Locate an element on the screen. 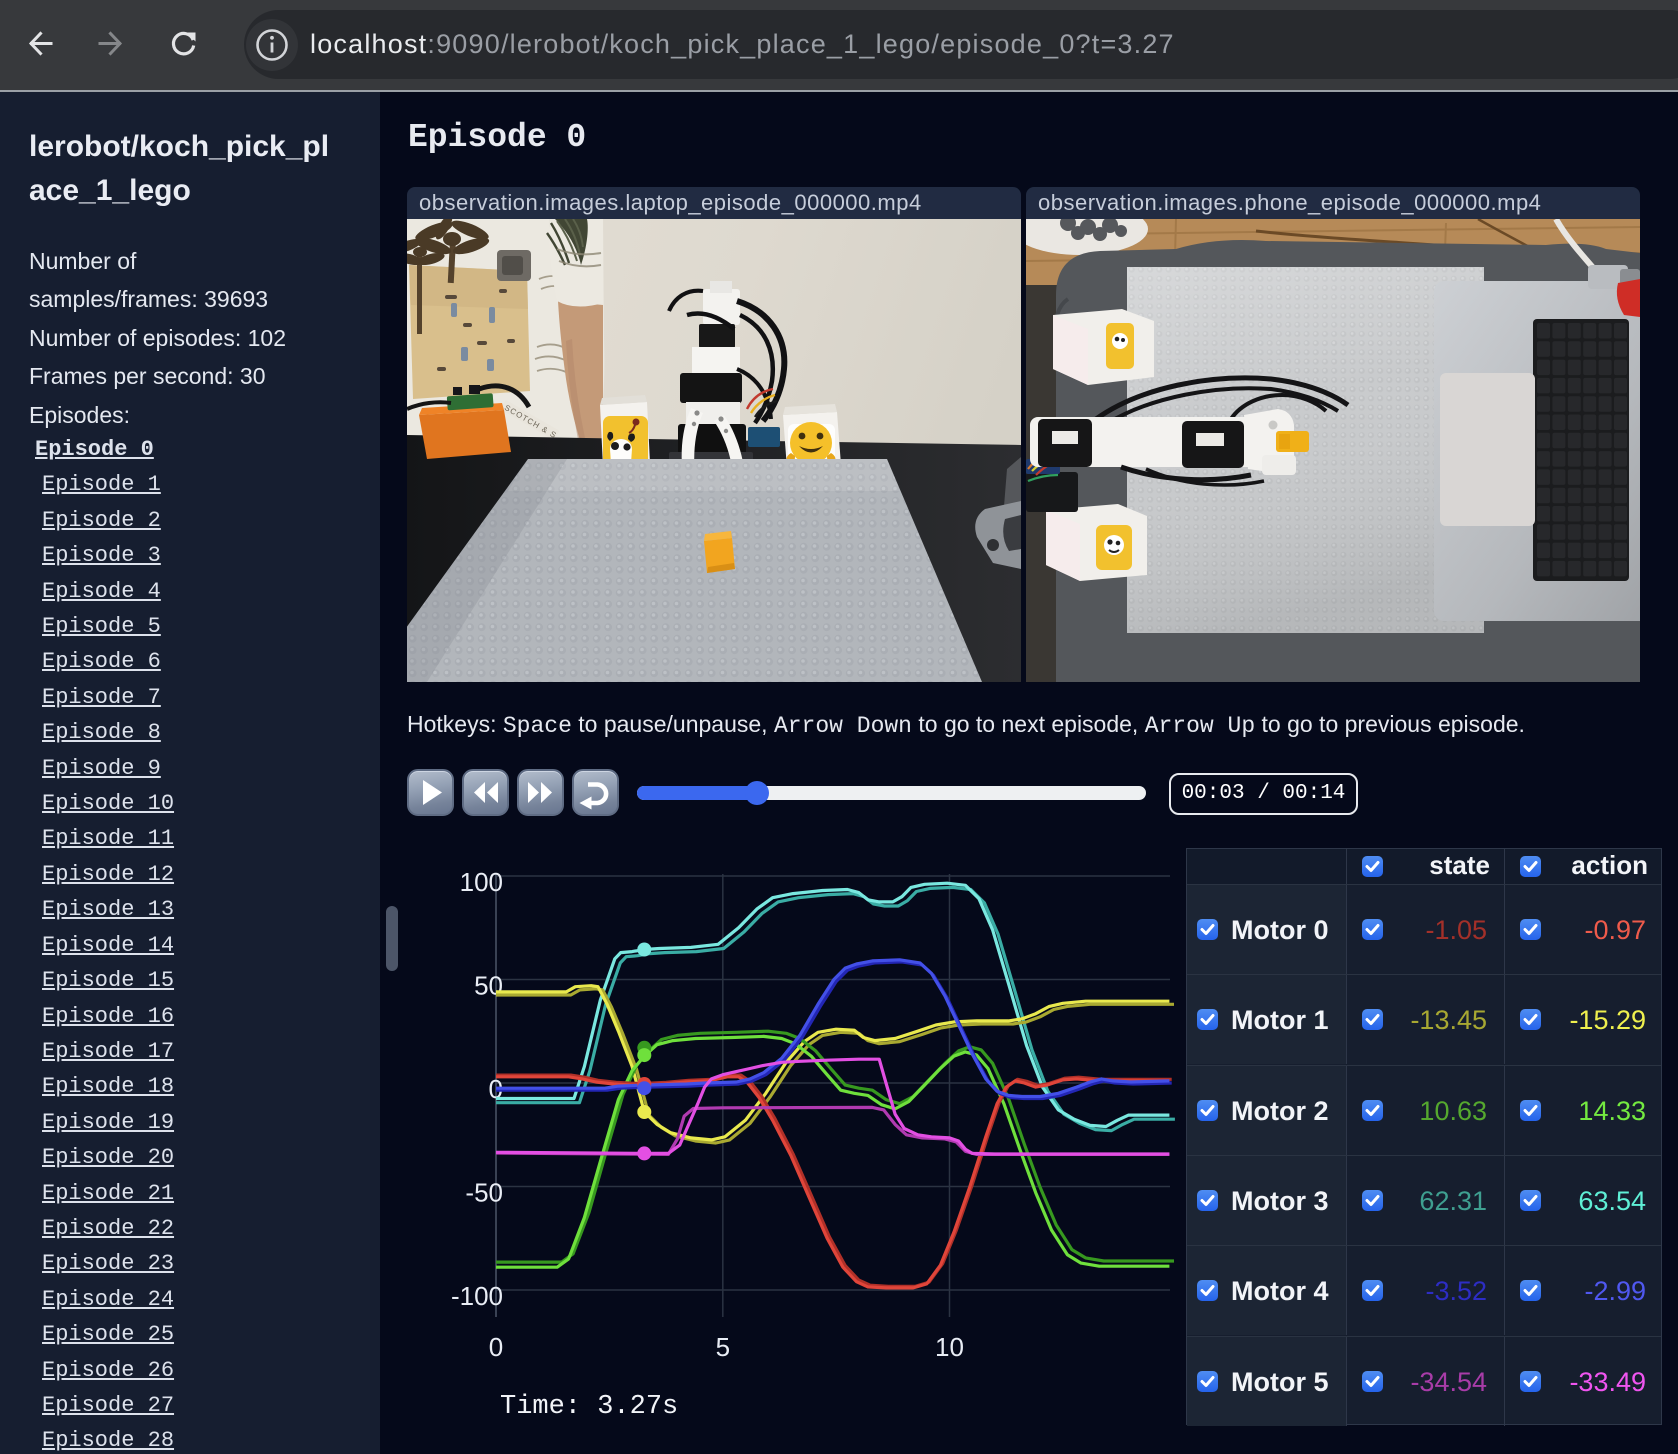 The image size is (1678, 1454). svg-text: 5 is located at coordinates (723, 1347).